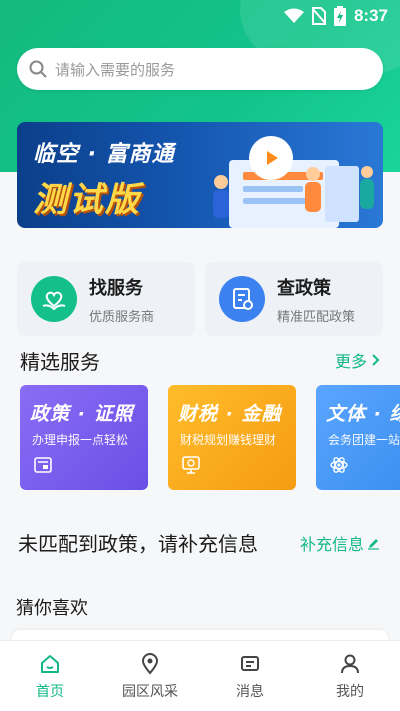 The height and width of the screenshot is (711, 400). I want to click on location-pin-icon, so click(150, 664).